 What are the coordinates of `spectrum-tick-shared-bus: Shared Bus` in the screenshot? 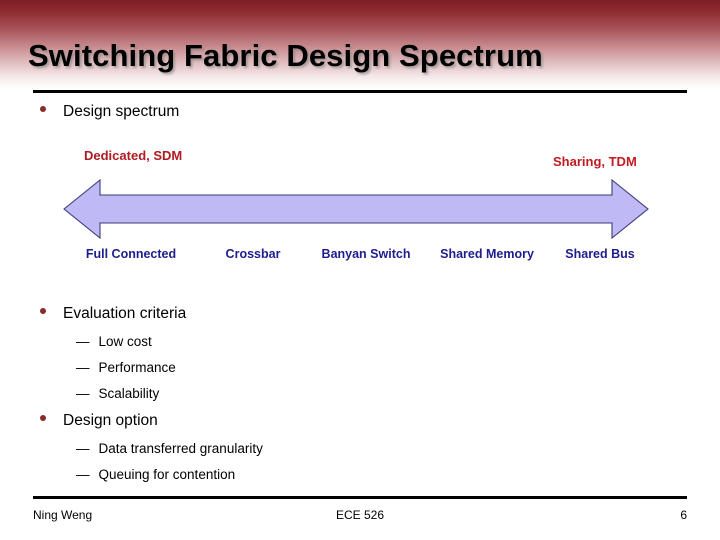 It's located at (600, 254).